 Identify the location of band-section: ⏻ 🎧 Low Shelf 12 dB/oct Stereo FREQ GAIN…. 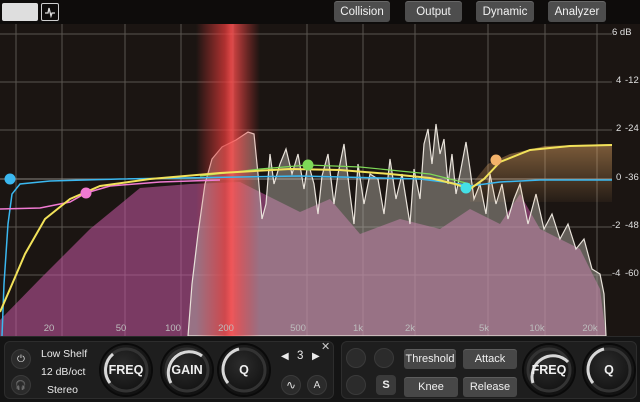
(169, 370).